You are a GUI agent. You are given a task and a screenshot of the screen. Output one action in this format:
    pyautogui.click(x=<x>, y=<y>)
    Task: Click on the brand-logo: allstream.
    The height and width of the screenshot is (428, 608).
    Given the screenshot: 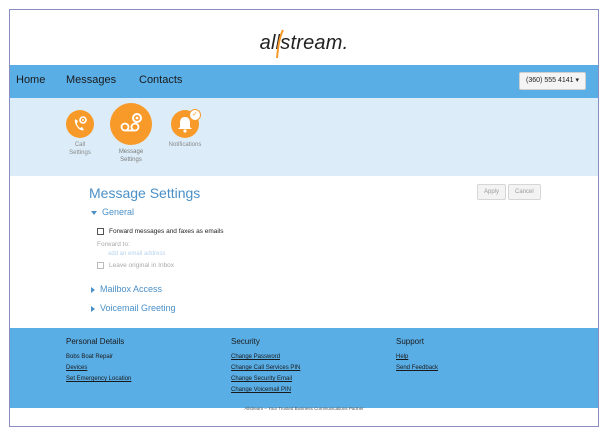 What is the action you would take?
    pyautogui.click(x=304, y=44)
    